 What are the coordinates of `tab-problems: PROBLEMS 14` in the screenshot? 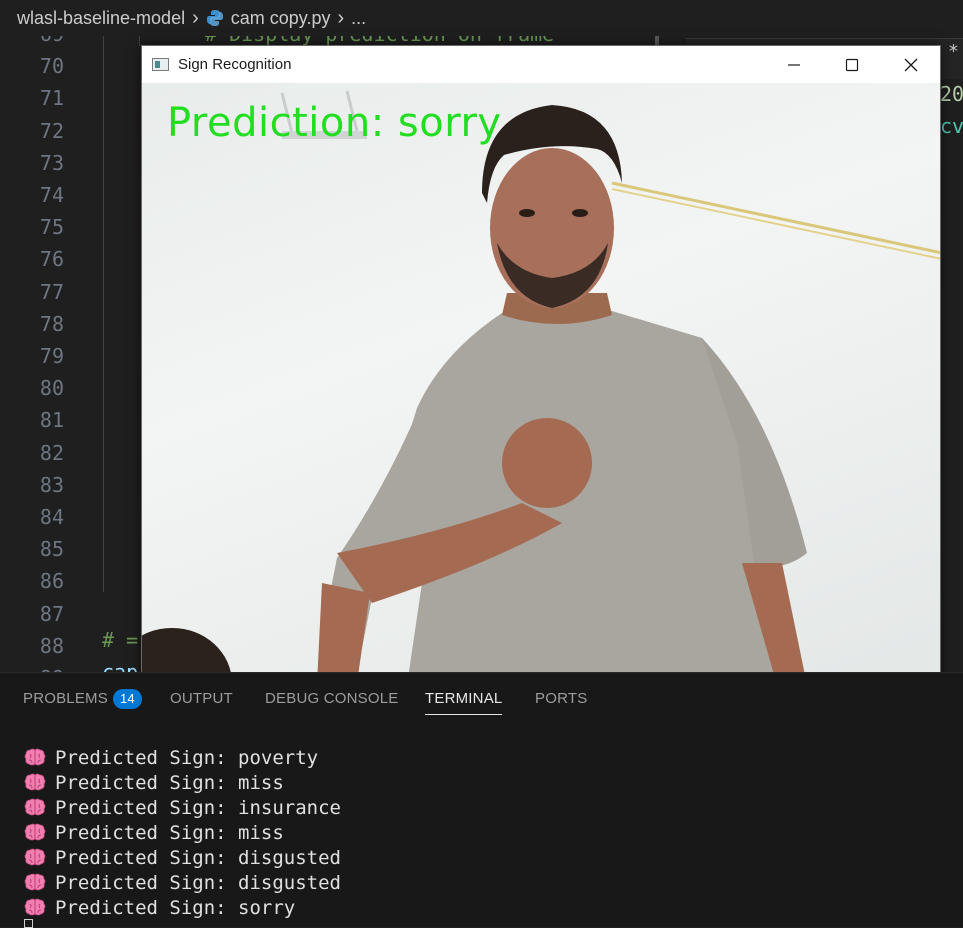 It's located at (82, 699).